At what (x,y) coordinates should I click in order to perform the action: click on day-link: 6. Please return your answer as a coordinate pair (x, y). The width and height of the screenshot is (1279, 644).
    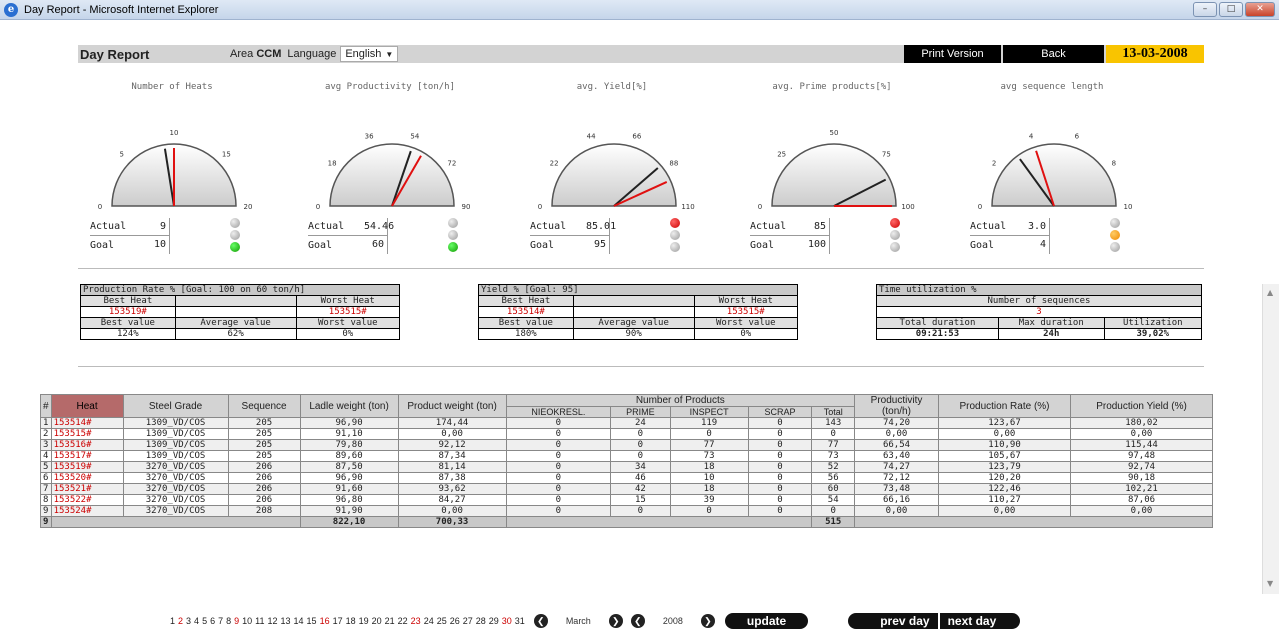
    Looking at the image, I should click on (212, 621).